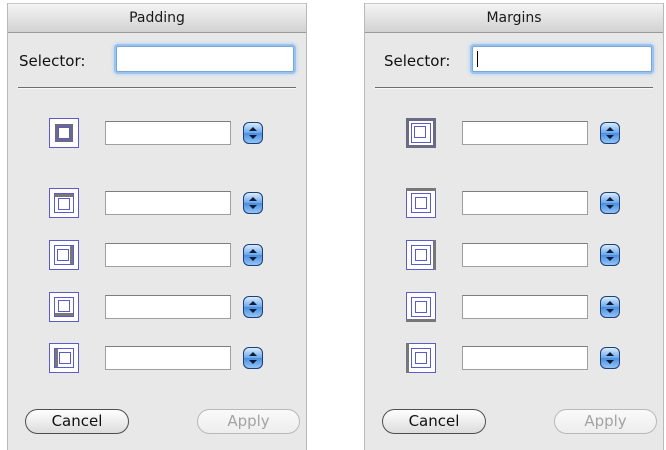  I want to click on margins-bottom-stepper, so click(610, 307).